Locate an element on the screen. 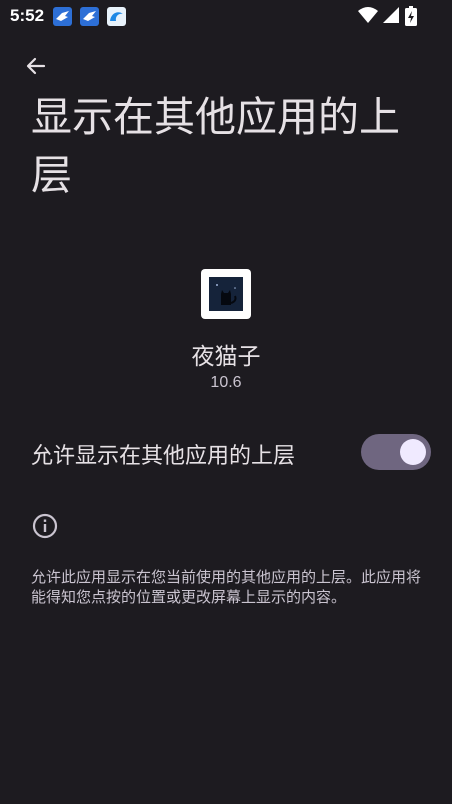  cat-icon is located at coordinates (226, 294).